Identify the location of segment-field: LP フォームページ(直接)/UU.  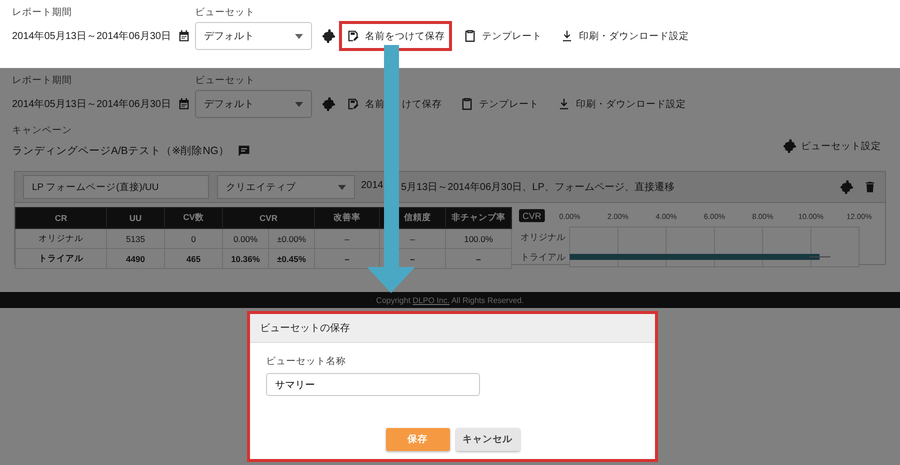
(116, 187).